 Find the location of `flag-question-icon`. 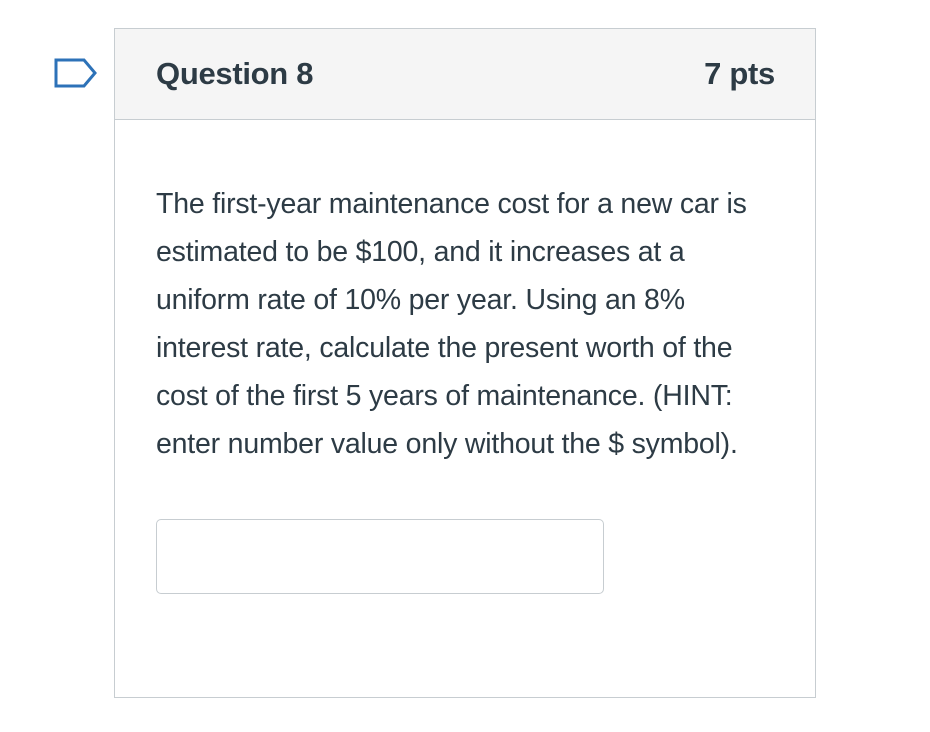

flag-question-icon is located at coordinates (76, 73).